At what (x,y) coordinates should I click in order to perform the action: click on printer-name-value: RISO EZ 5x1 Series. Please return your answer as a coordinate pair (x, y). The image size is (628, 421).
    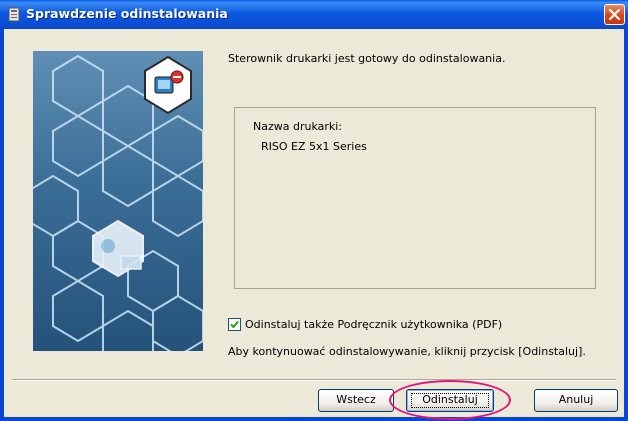
    Looking at the image, I should click on (314, 146).